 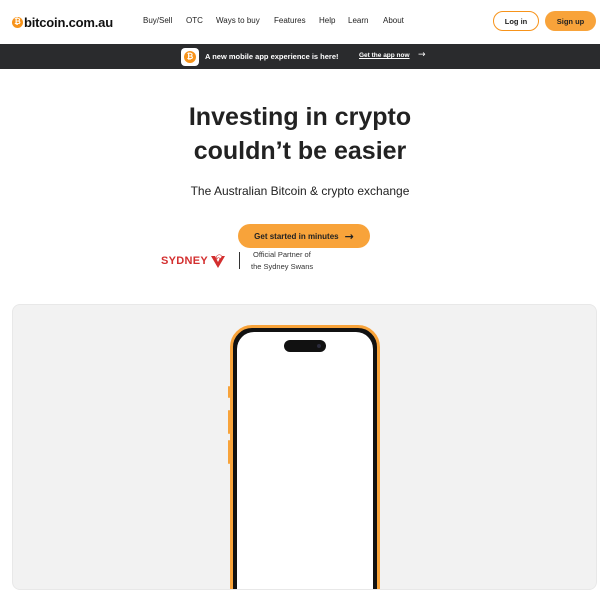 I want to click on phone-screen, so click(x=305, y=460).